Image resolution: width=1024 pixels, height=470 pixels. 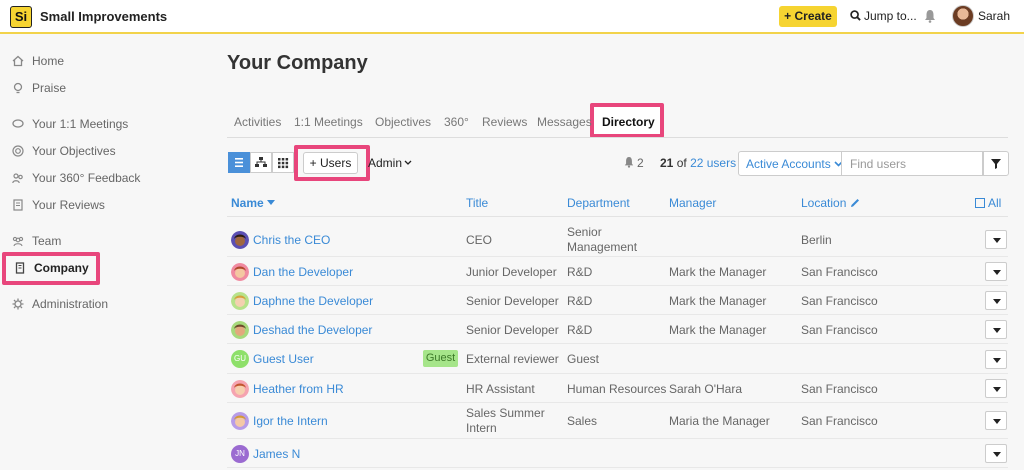 I want to click on user-name-link: Dan the Developer, so click(x=303, y=272).